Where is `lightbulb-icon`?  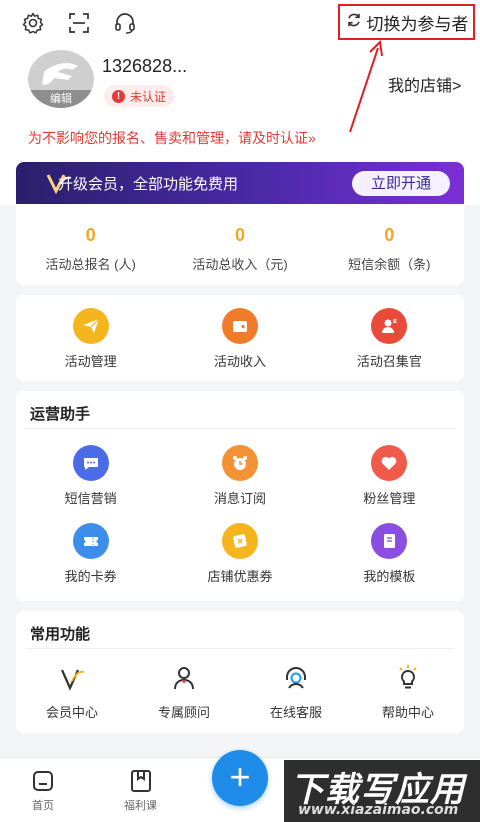
lightbulb-icon is located at coordinates (408, 679).